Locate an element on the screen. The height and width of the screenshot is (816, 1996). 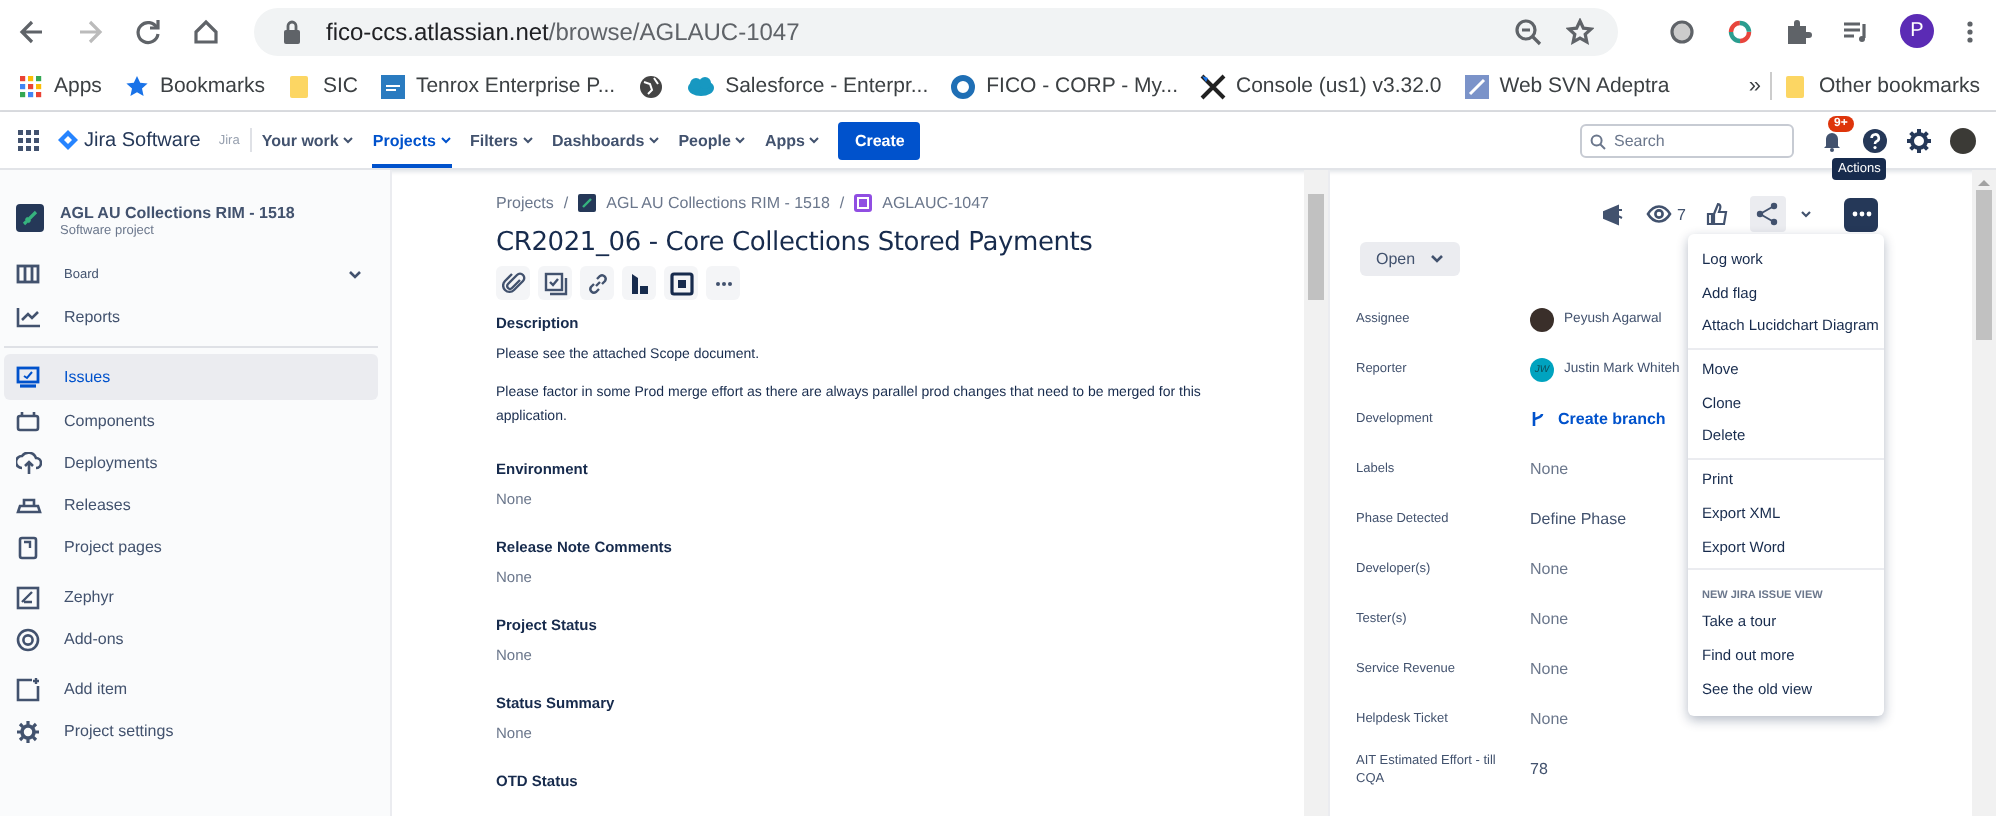
ship-icon is located at coordinates (29, 505).